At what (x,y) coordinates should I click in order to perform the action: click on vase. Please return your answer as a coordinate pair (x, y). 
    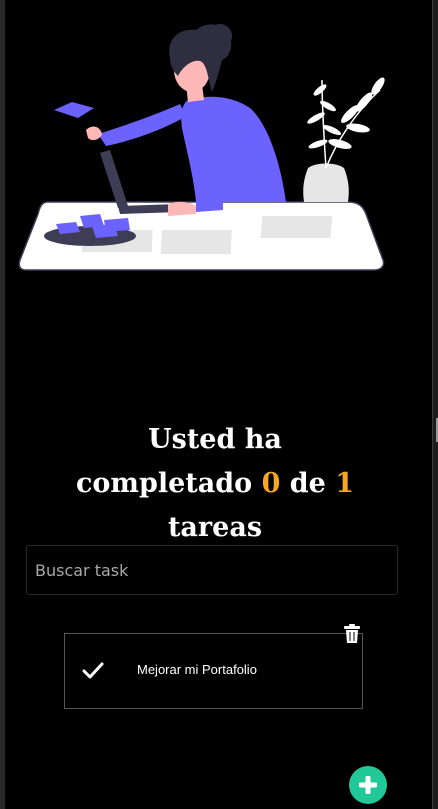
    Looking at the image, I should click on (326, 182).